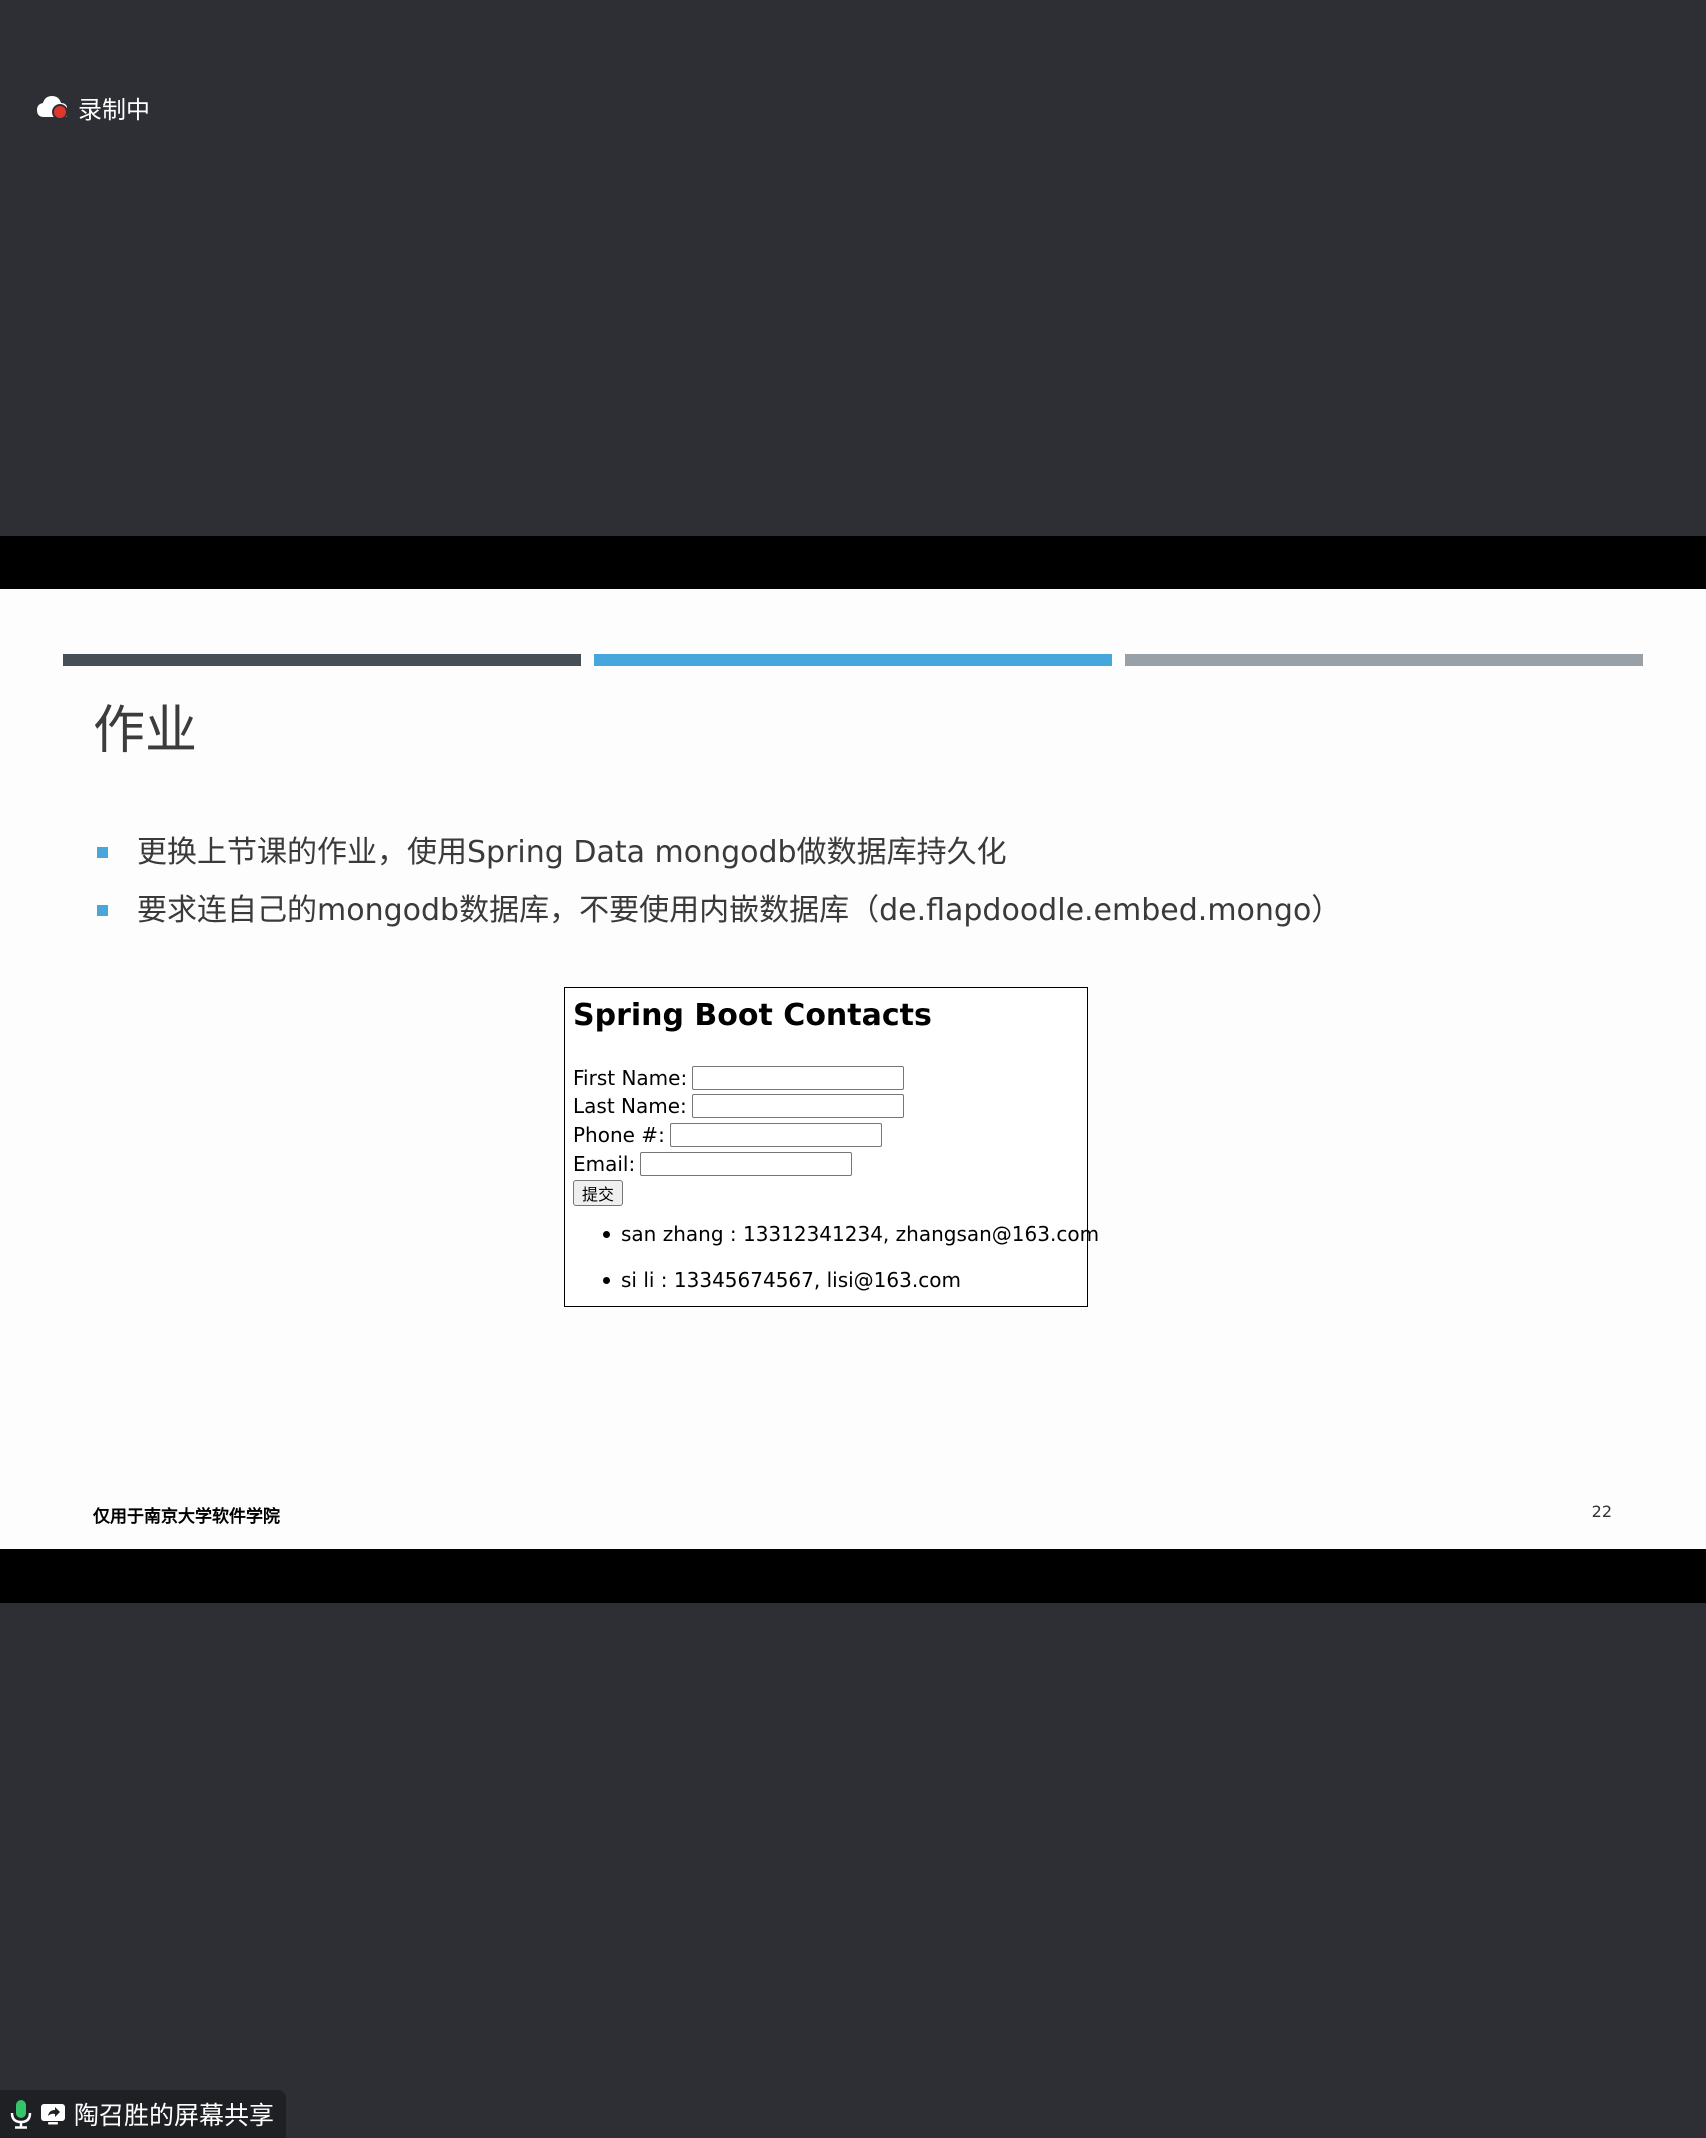  I want to click on header-stripe-dark, so click(322, 660).